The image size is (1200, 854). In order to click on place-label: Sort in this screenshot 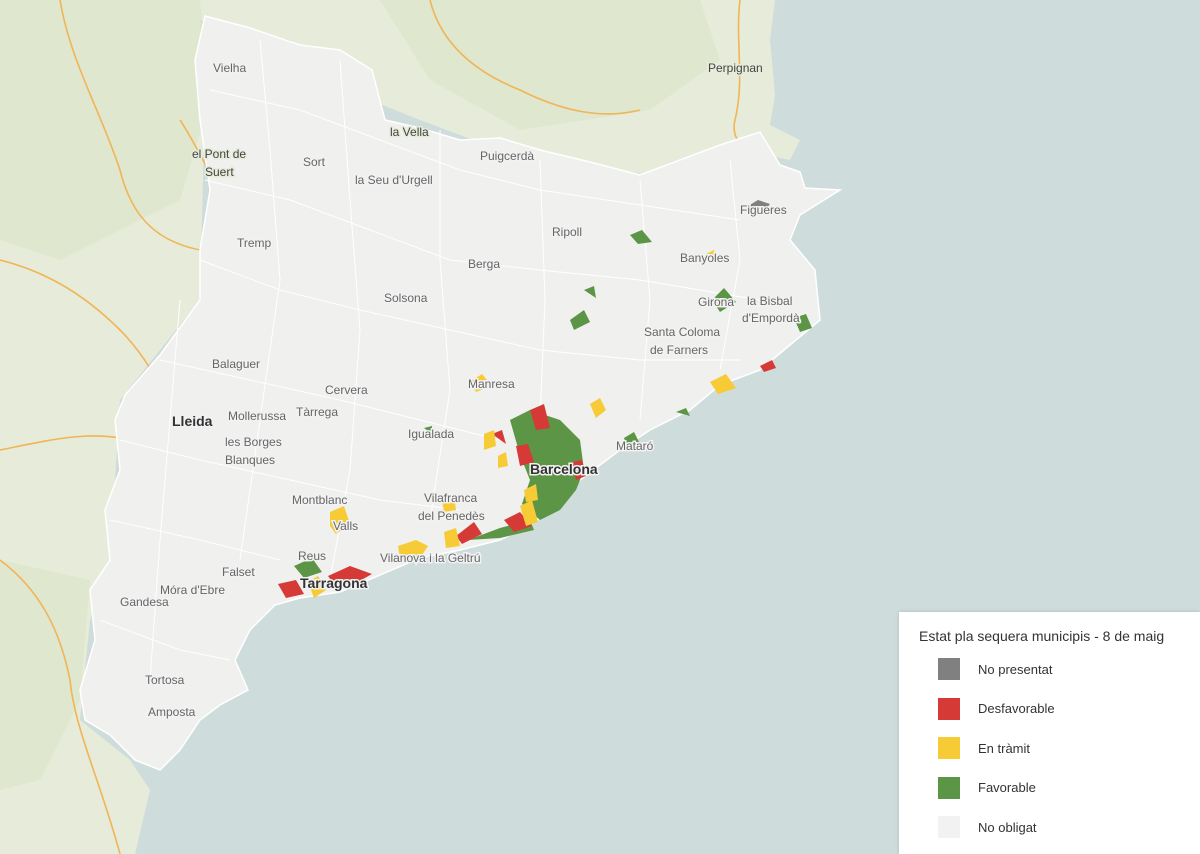, I will do `click(314, 162)`.